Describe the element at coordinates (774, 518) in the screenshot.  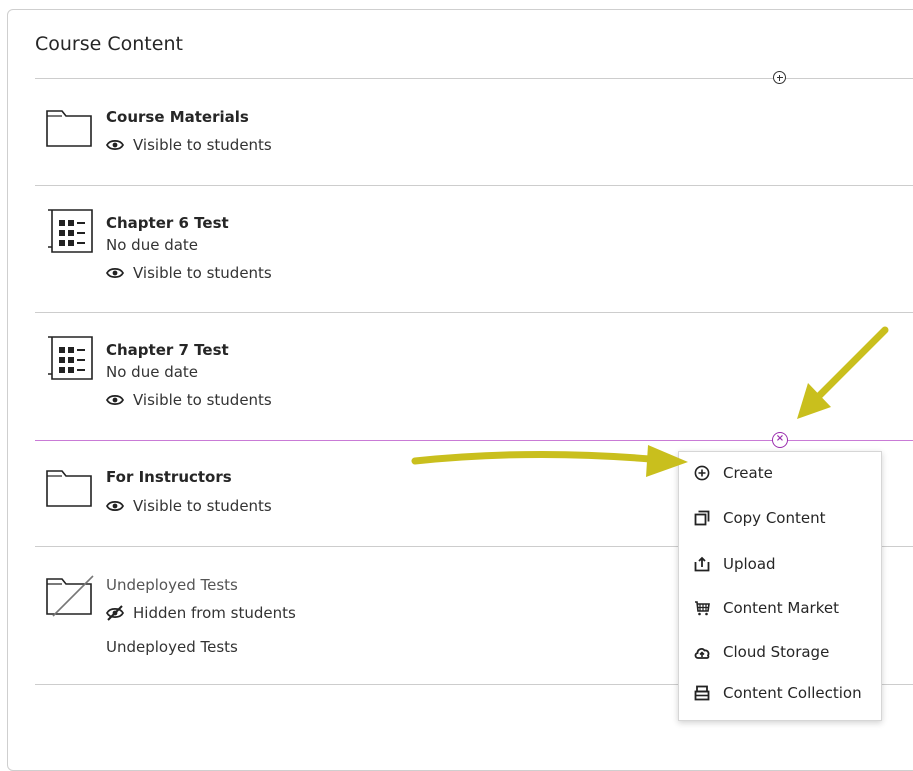
I see `menu-item-label: Copy Content` at that location.